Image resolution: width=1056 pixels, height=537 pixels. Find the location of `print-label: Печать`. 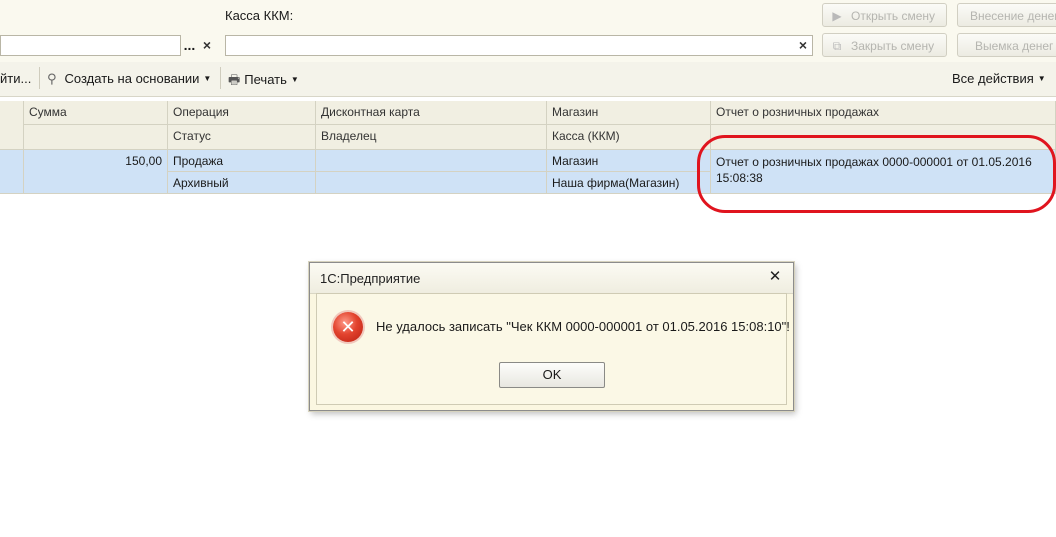

print-label: Печать is located at coordinates (265, 79).